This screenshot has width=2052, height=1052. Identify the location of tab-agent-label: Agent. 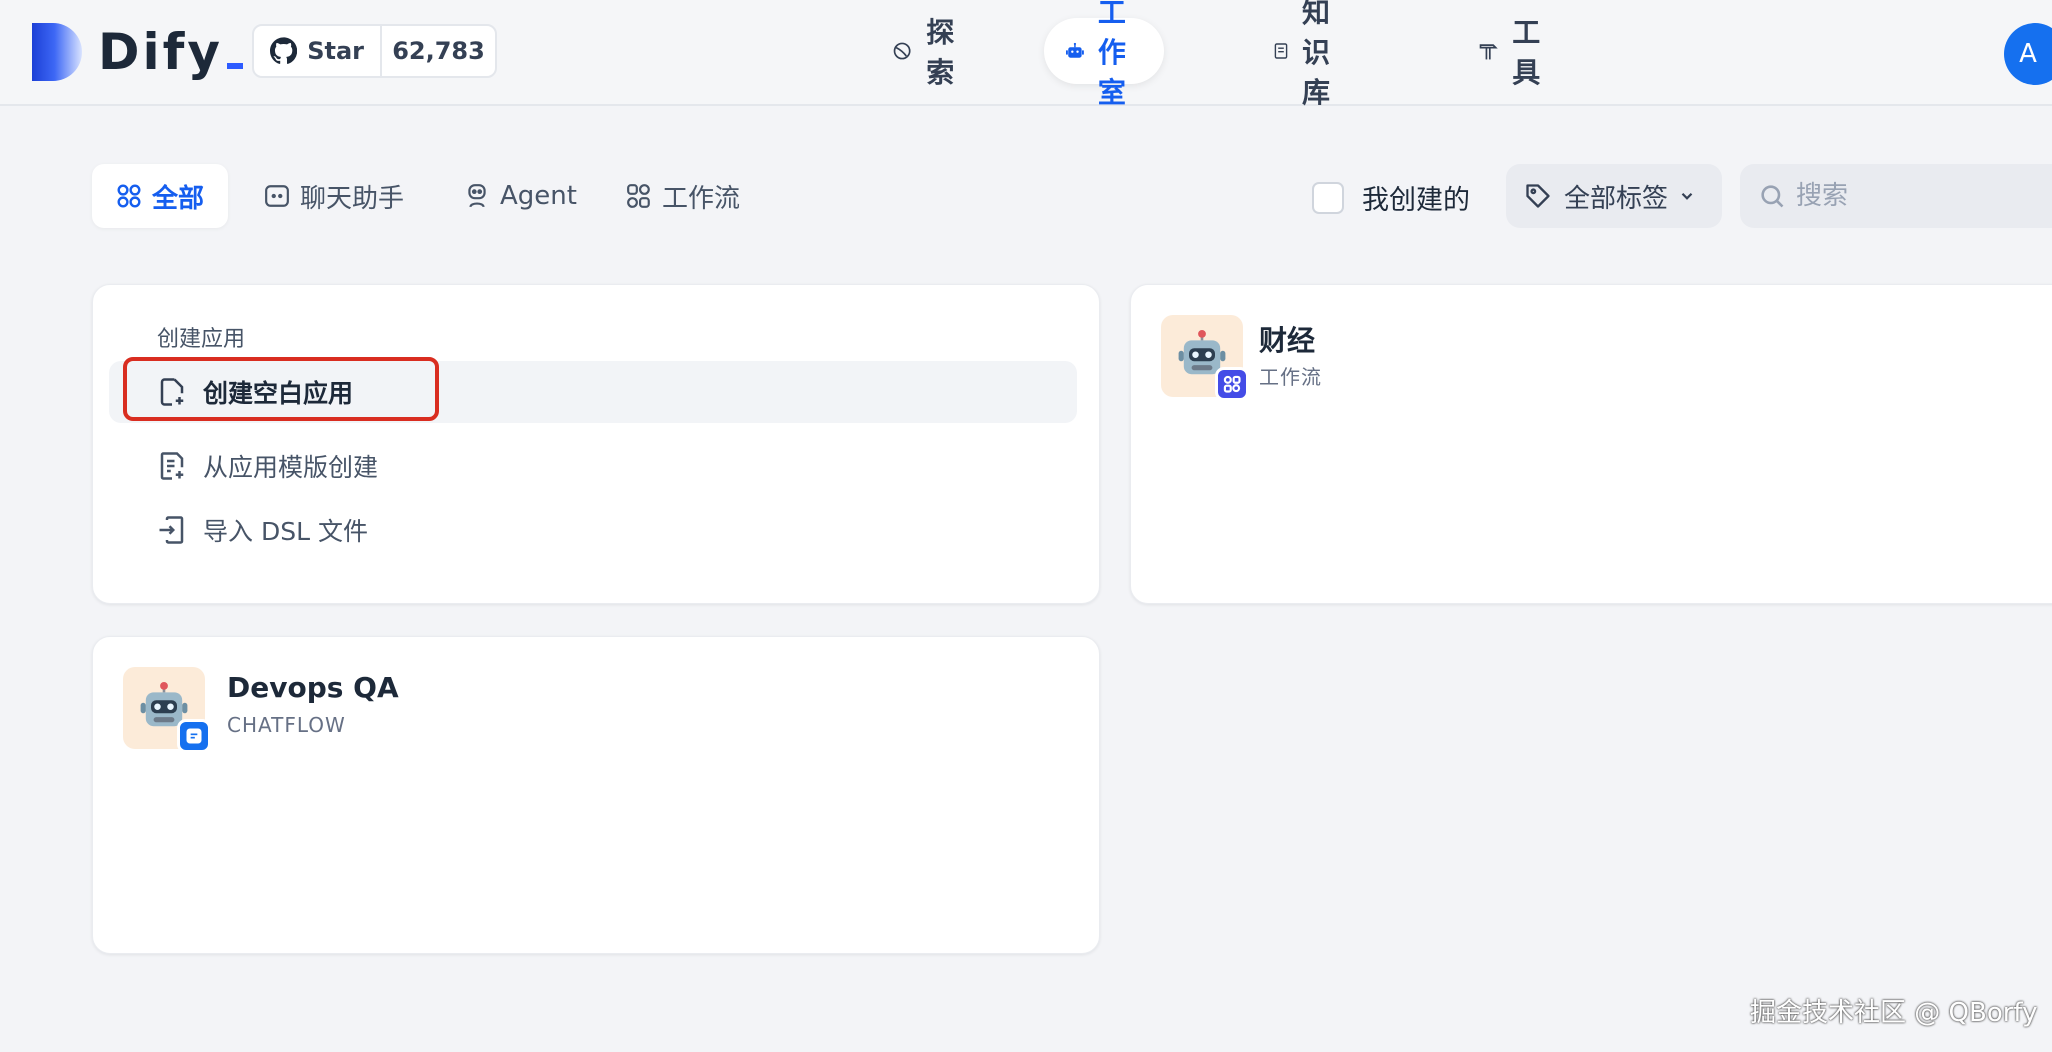
(538, 196).